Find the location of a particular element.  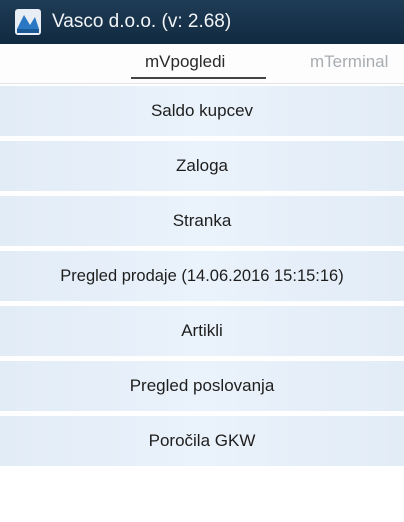

tab-mvpogledi: mVpogledi is located at coordinates (185, 62).